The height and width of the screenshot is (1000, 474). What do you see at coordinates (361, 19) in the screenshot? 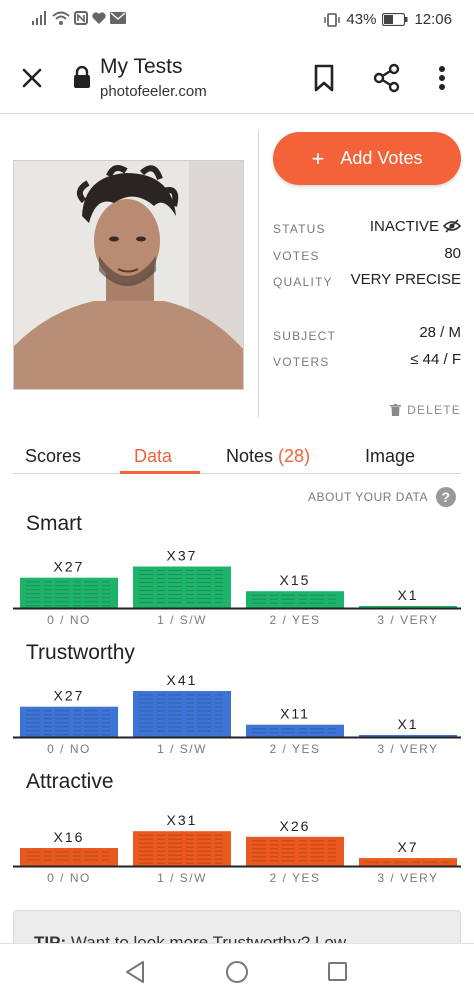
I see `battery-percent: 43%` at bounding box center [361, 19].